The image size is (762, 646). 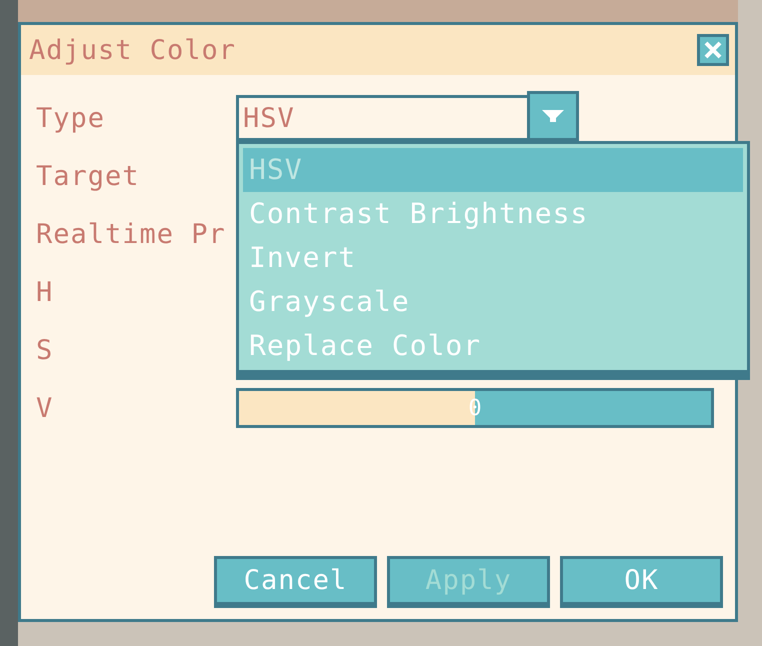 I want to click on dropdown-field: HSV, so click(x=381, y=118).